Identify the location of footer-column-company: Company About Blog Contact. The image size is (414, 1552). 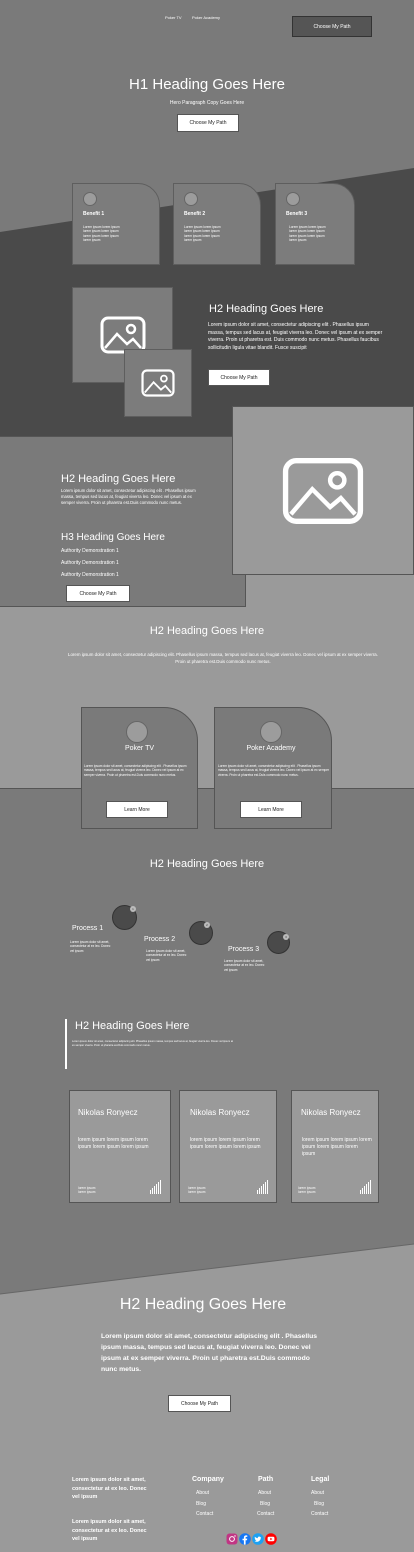
(212, 1496).